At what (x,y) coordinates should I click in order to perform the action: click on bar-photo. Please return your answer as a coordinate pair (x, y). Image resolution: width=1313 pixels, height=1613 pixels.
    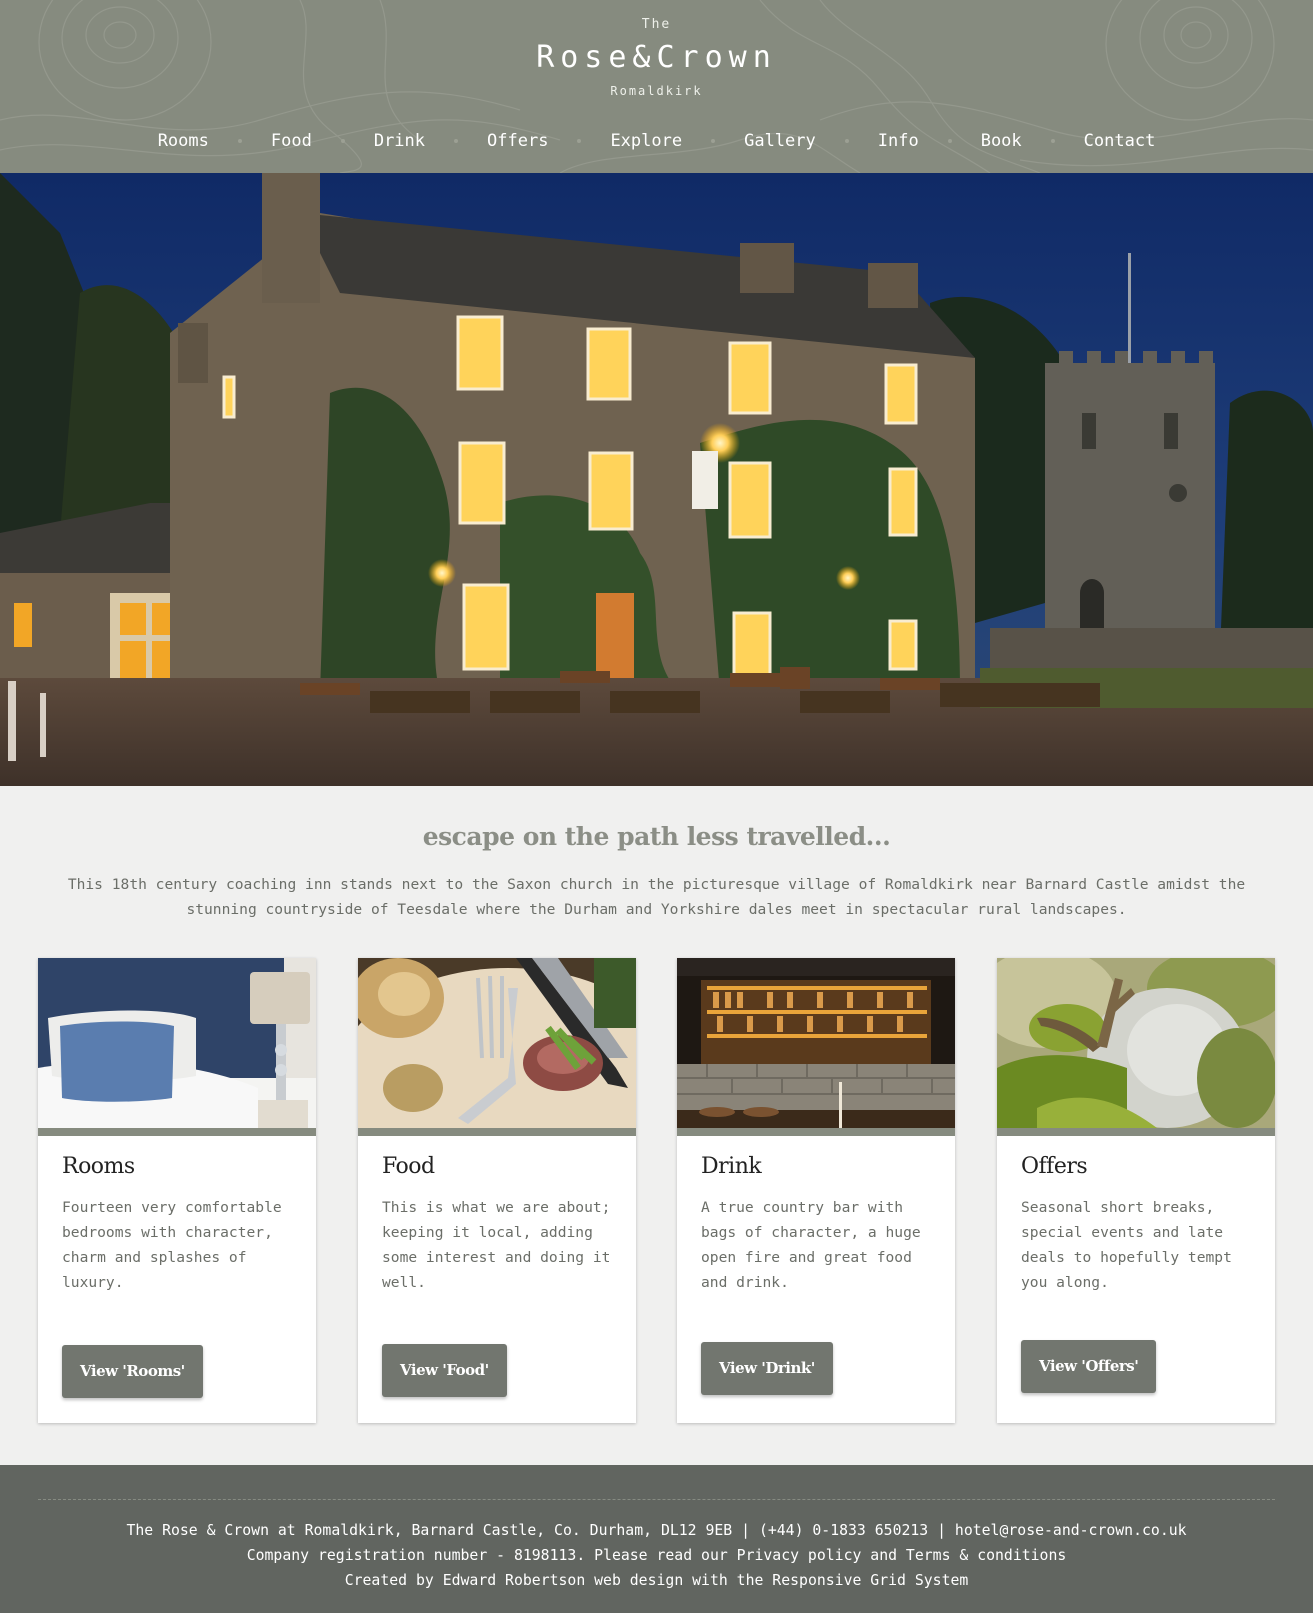
    Looking at the image, I should click on (816, 1043).